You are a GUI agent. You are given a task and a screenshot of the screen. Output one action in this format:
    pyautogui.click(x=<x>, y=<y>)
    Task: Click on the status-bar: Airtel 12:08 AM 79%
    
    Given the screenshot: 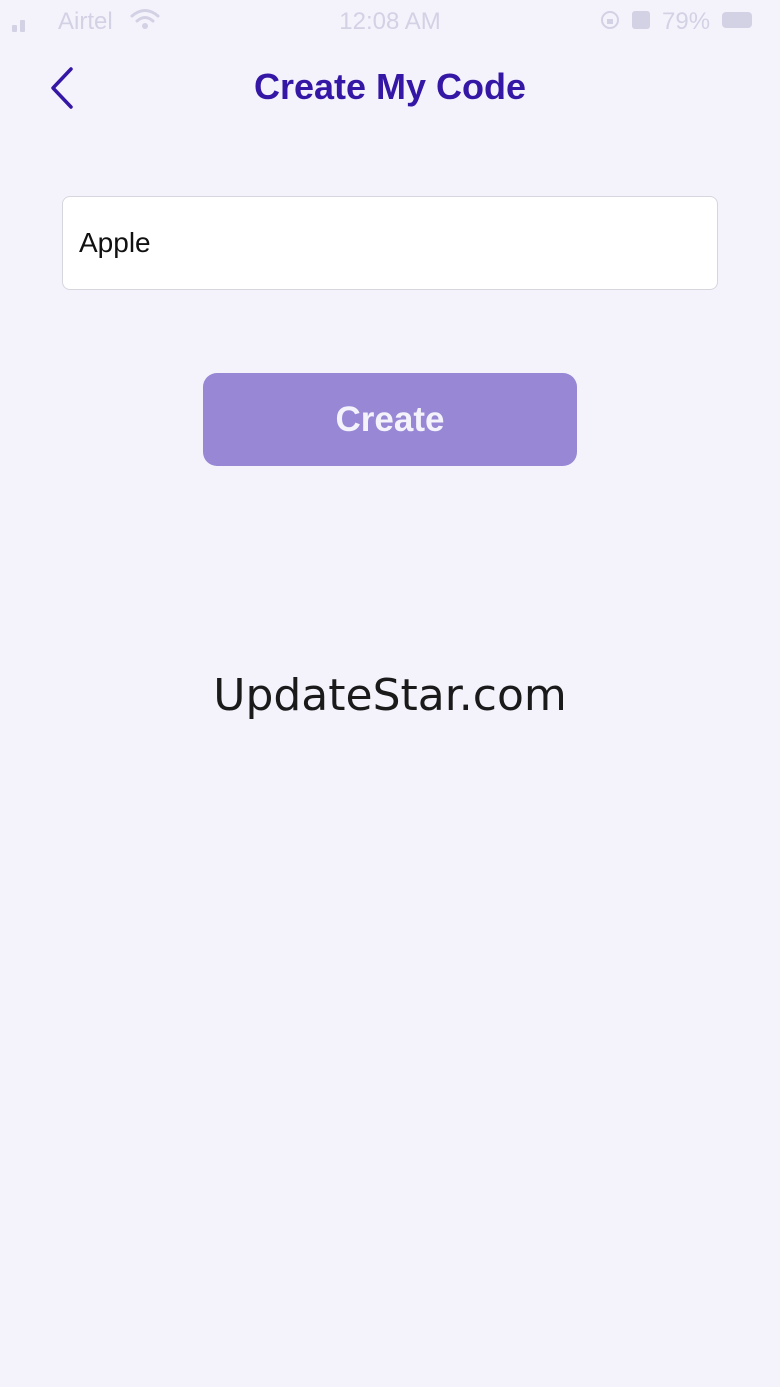 What is the action you would take?
    pyautogui.click(x=390, y=22)
    